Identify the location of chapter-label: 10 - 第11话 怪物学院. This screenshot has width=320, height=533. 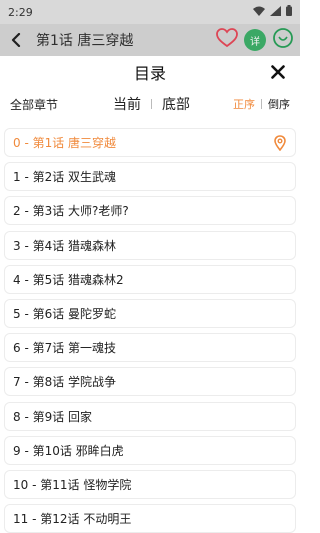
(72, 485).